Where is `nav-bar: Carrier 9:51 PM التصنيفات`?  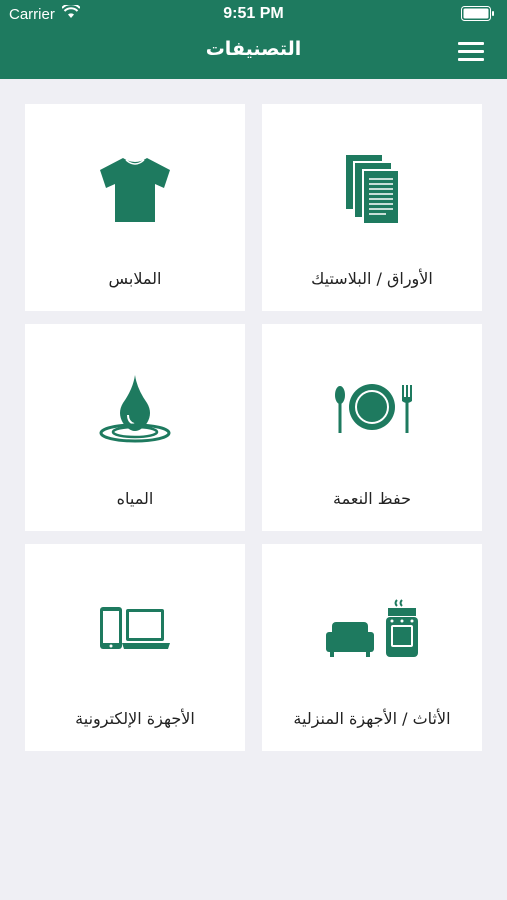 nav-bar: Carrier 9:51 PM التصنيفات is located at coordinates (253, 39).